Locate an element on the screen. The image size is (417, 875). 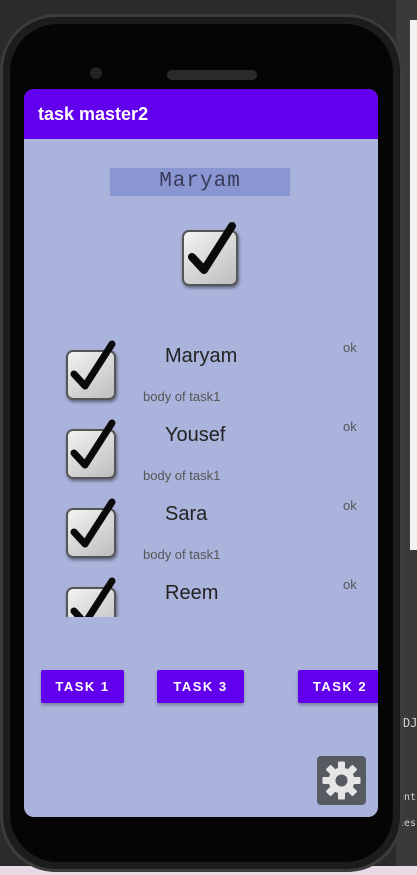
task-item: Maryam body of task1 ok is located at coordinates (201, 369).